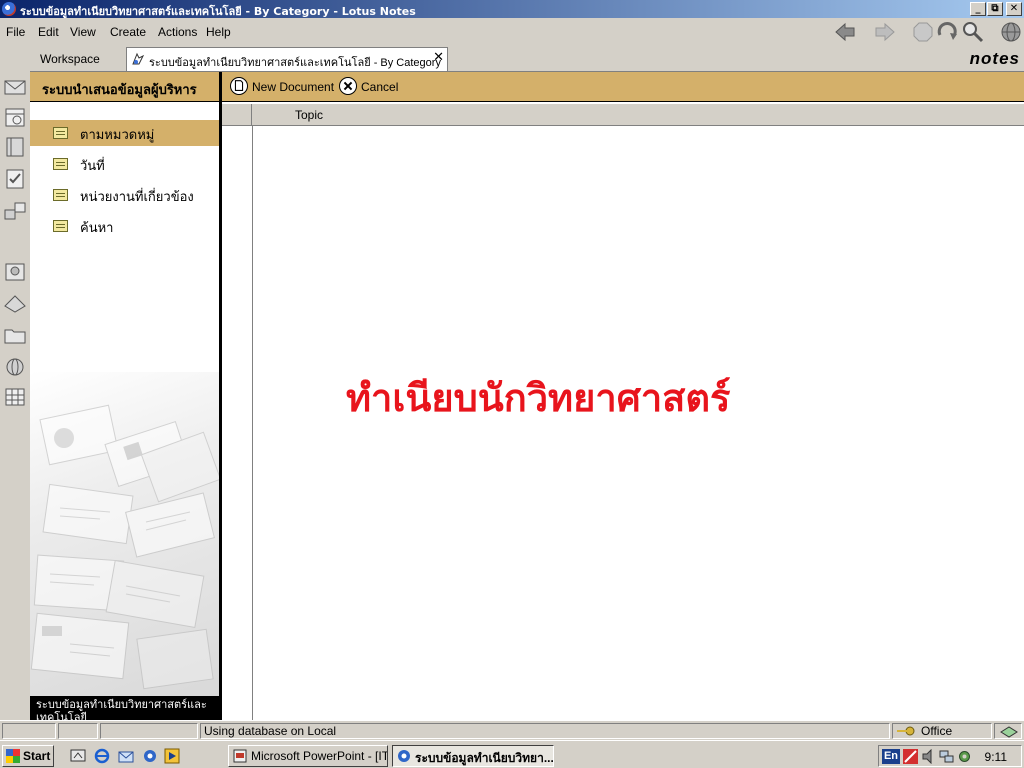 The height and width of the screenshot is (768, 1024). What do you see at coordinates (70, 59) in the screenshot?
I see `tab-workspace: Workspace` at bounding box center [70, 59].